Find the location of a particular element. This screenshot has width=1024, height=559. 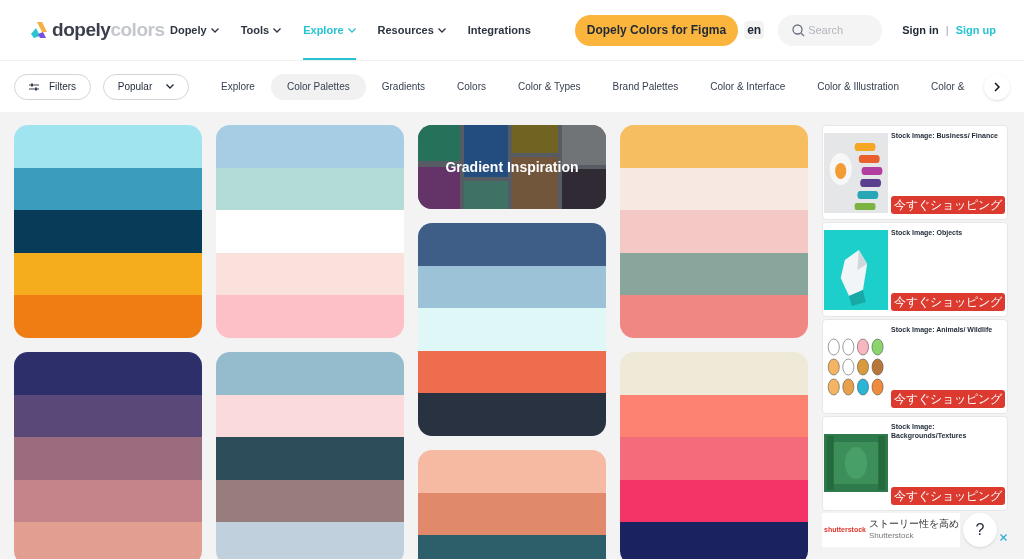

next-arrow-button is located at coordinates (997, 87).